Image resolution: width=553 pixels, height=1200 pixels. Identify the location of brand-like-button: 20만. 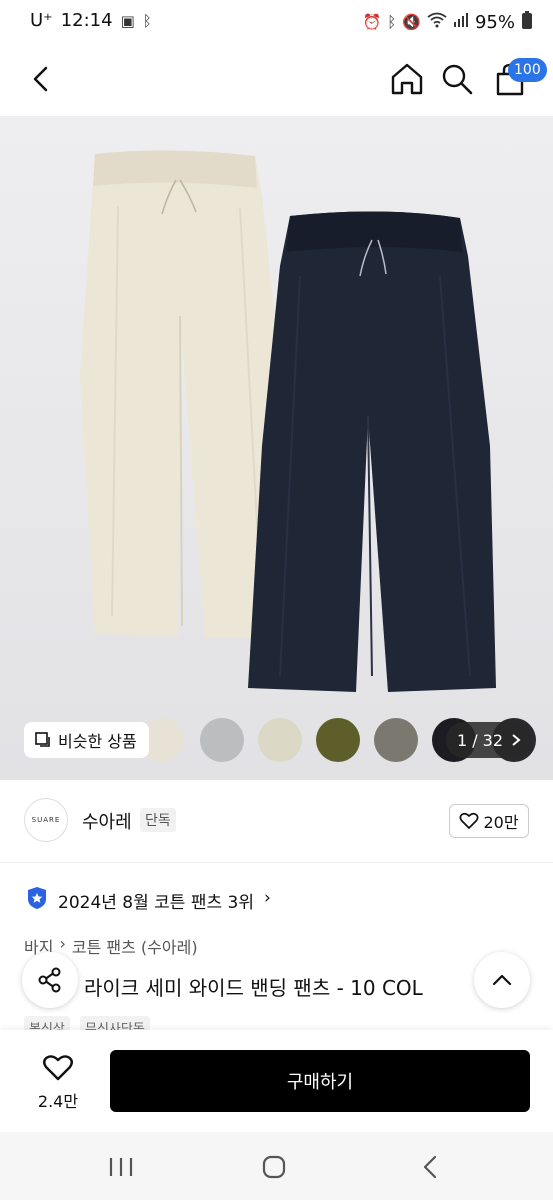
(489, 821).